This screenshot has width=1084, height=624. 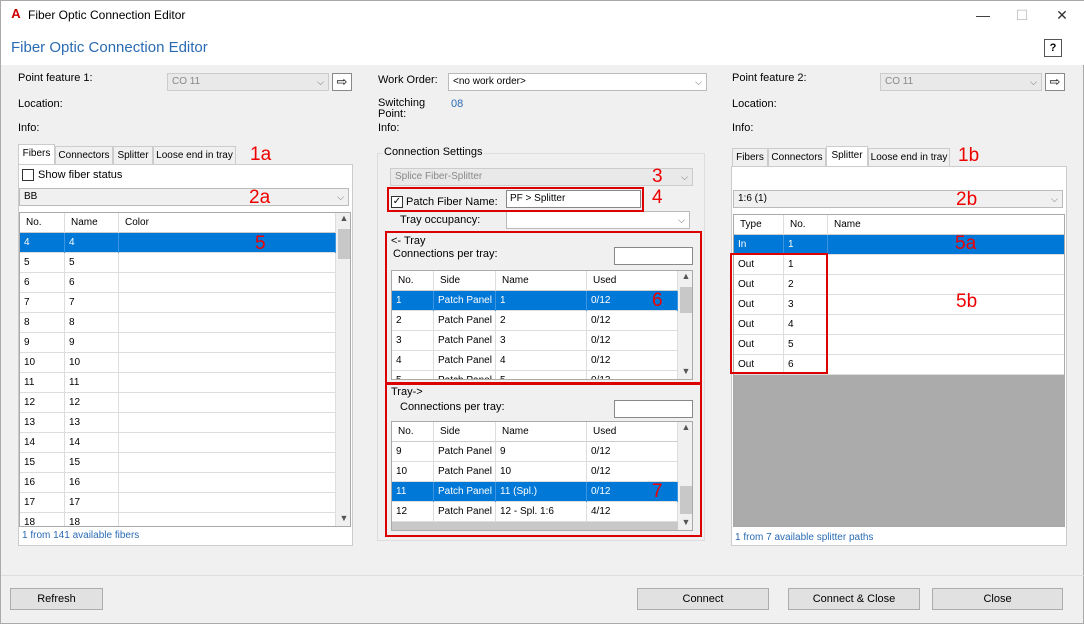 What do you see at coordinates (541, 177) in the screenshot?
I see `connection-type-select: Splice Fiber-Splitter ⌵` at bounding box center [541, 177].